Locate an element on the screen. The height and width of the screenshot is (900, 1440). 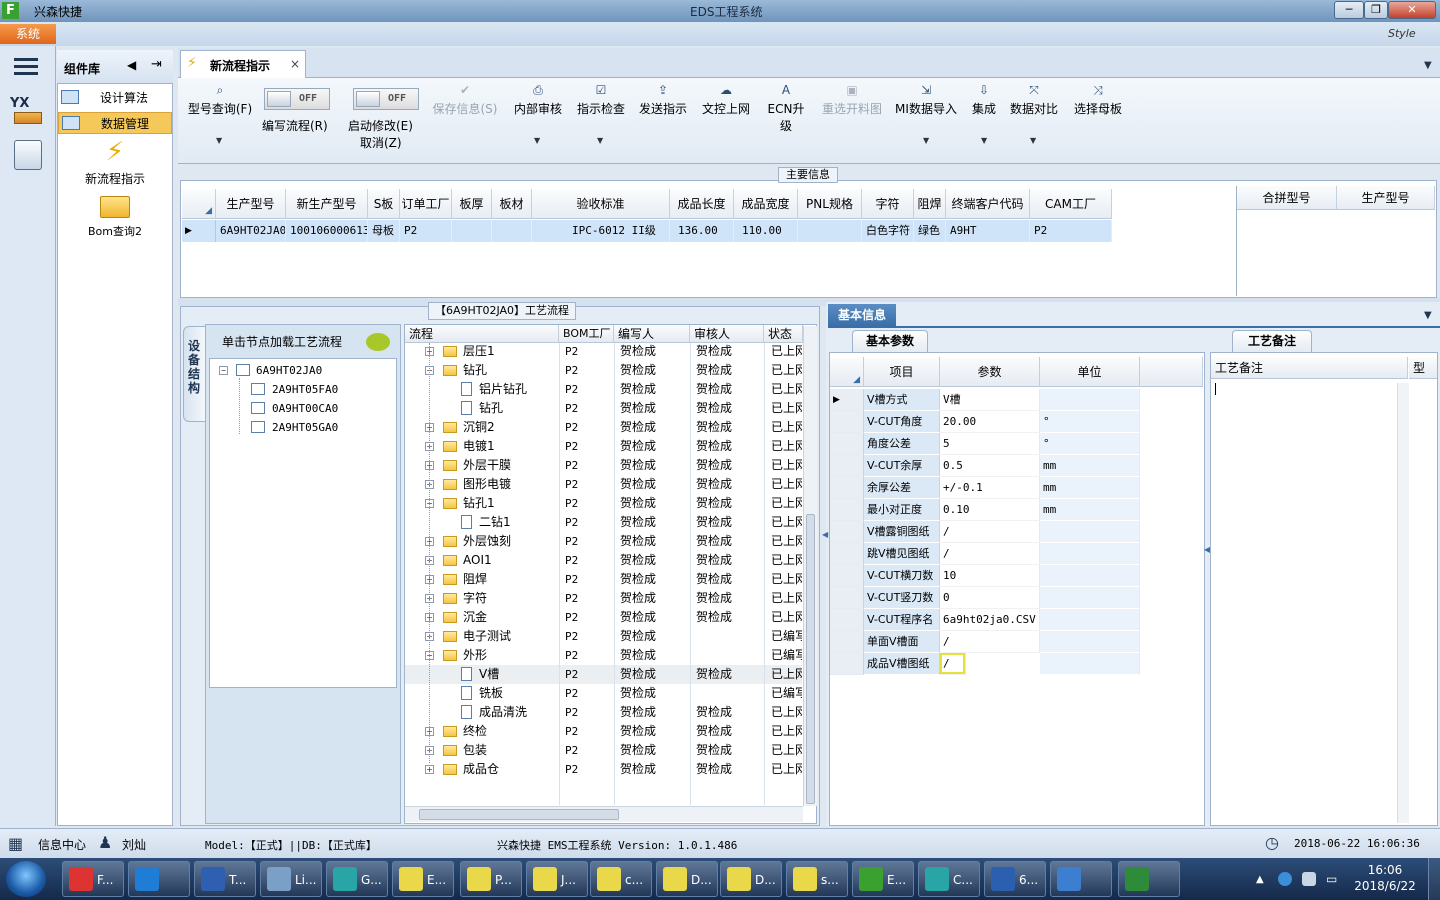
param-row: V-CUT角度 20.00 ° is located at coordinates (1016, 422).